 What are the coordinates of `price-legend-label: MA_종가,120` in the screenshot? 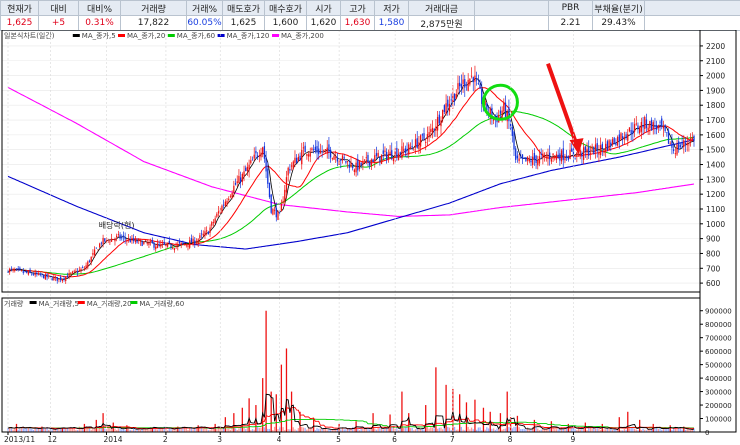 It's located at (248, 35).